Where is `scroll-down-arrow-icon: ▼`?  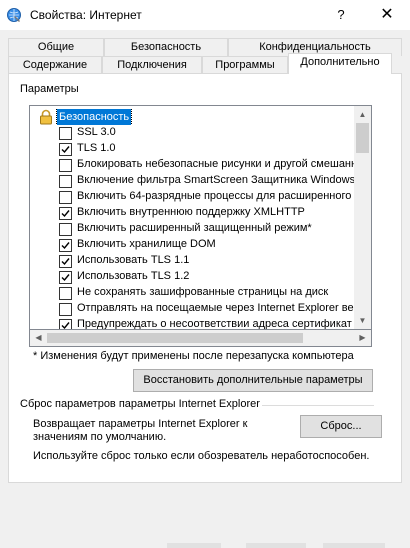
scroll-down-arrow-icon: ▼ is located at coordinates (362, 320).